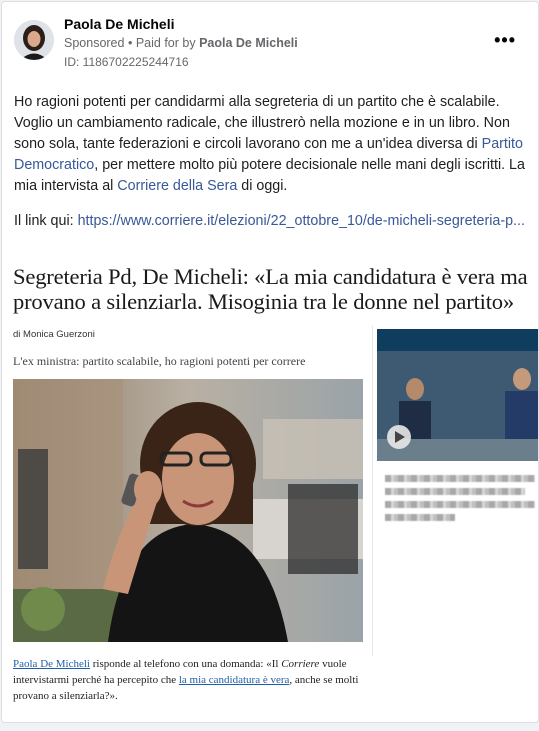  I want to click on ad-id: ID: 1186702225244716, so click(126, 62).